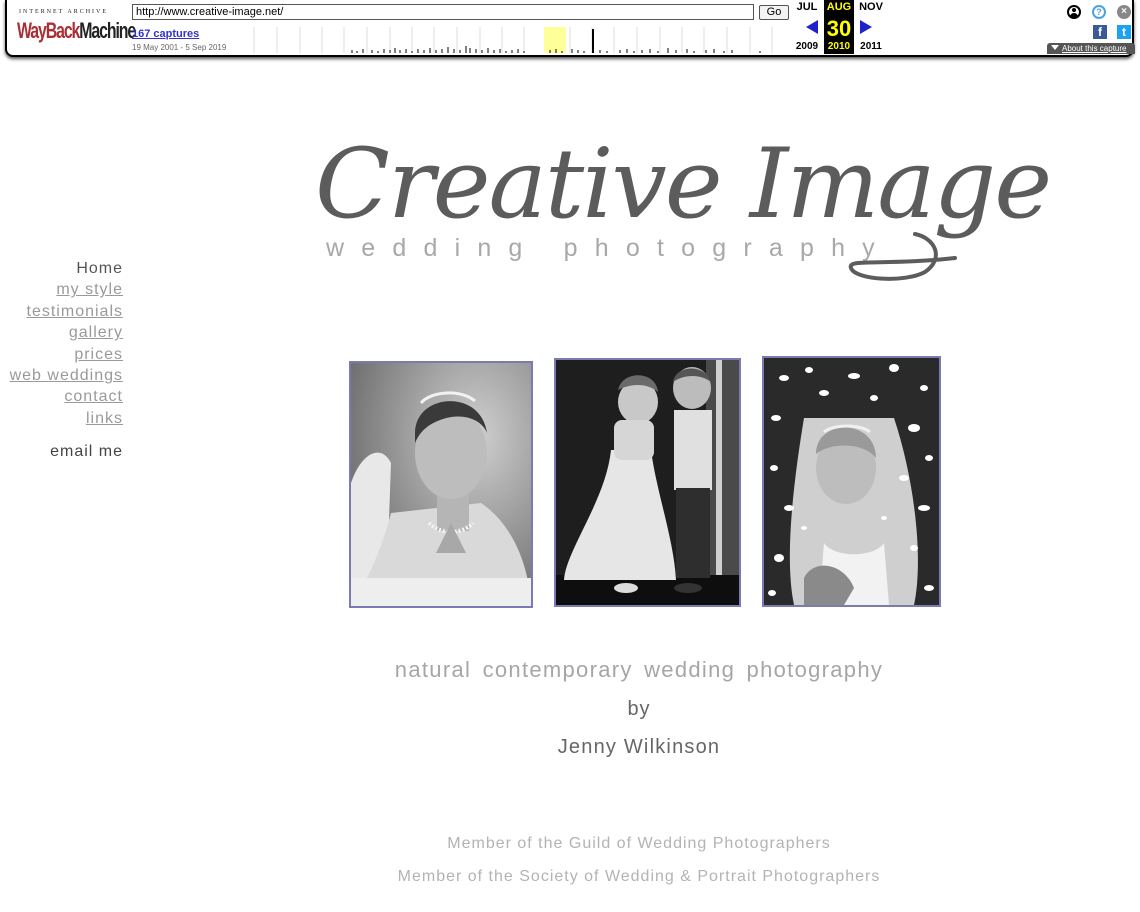  What do you see at coordinates (107, 30) in the screenshot?
I see `wayback-logo-machine: Machine` at bounding box center [107, 30].